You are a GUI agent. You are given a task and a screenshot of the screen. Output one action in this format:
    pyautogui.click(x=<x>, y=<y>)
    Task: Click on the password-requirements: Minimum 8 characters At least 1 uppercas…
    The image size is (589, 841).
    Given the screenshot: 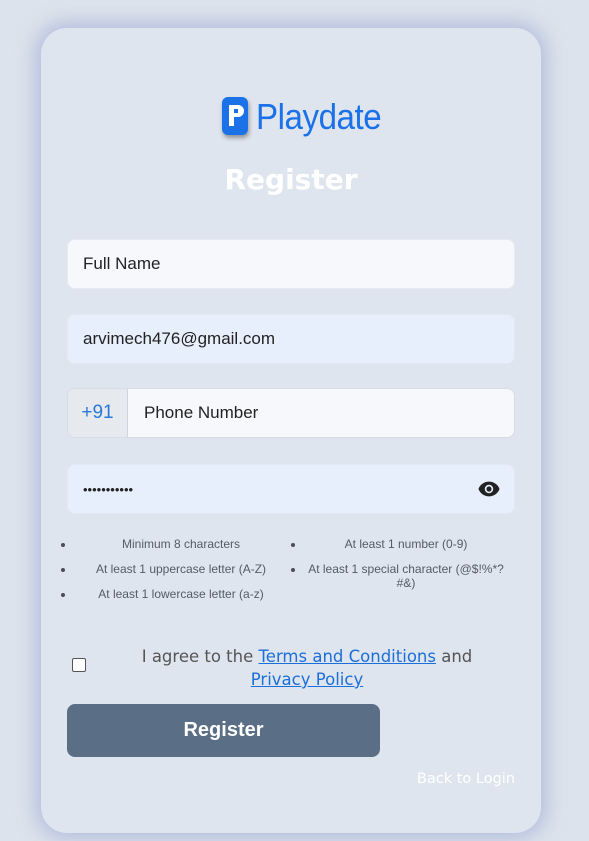 What is the action you would take?
    pyautogui.click(x=286, y=574)
    